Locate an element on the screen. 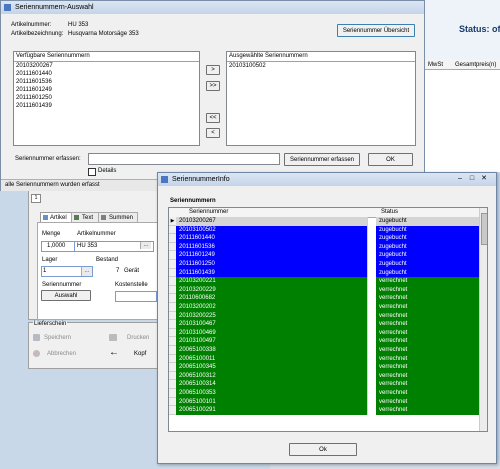 The width and height of the screenshot is (500, 469). serial-cell: 20103200221 is located at coordinates (272, 281).